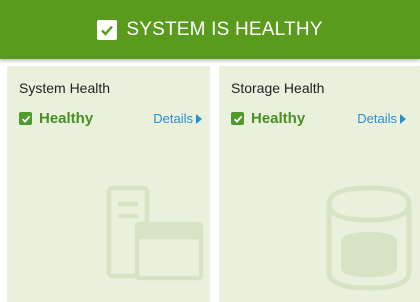 Image resolution: width=420 pixels, height=302 pixels. I want to click on server-window-icon, so click(155, 233).